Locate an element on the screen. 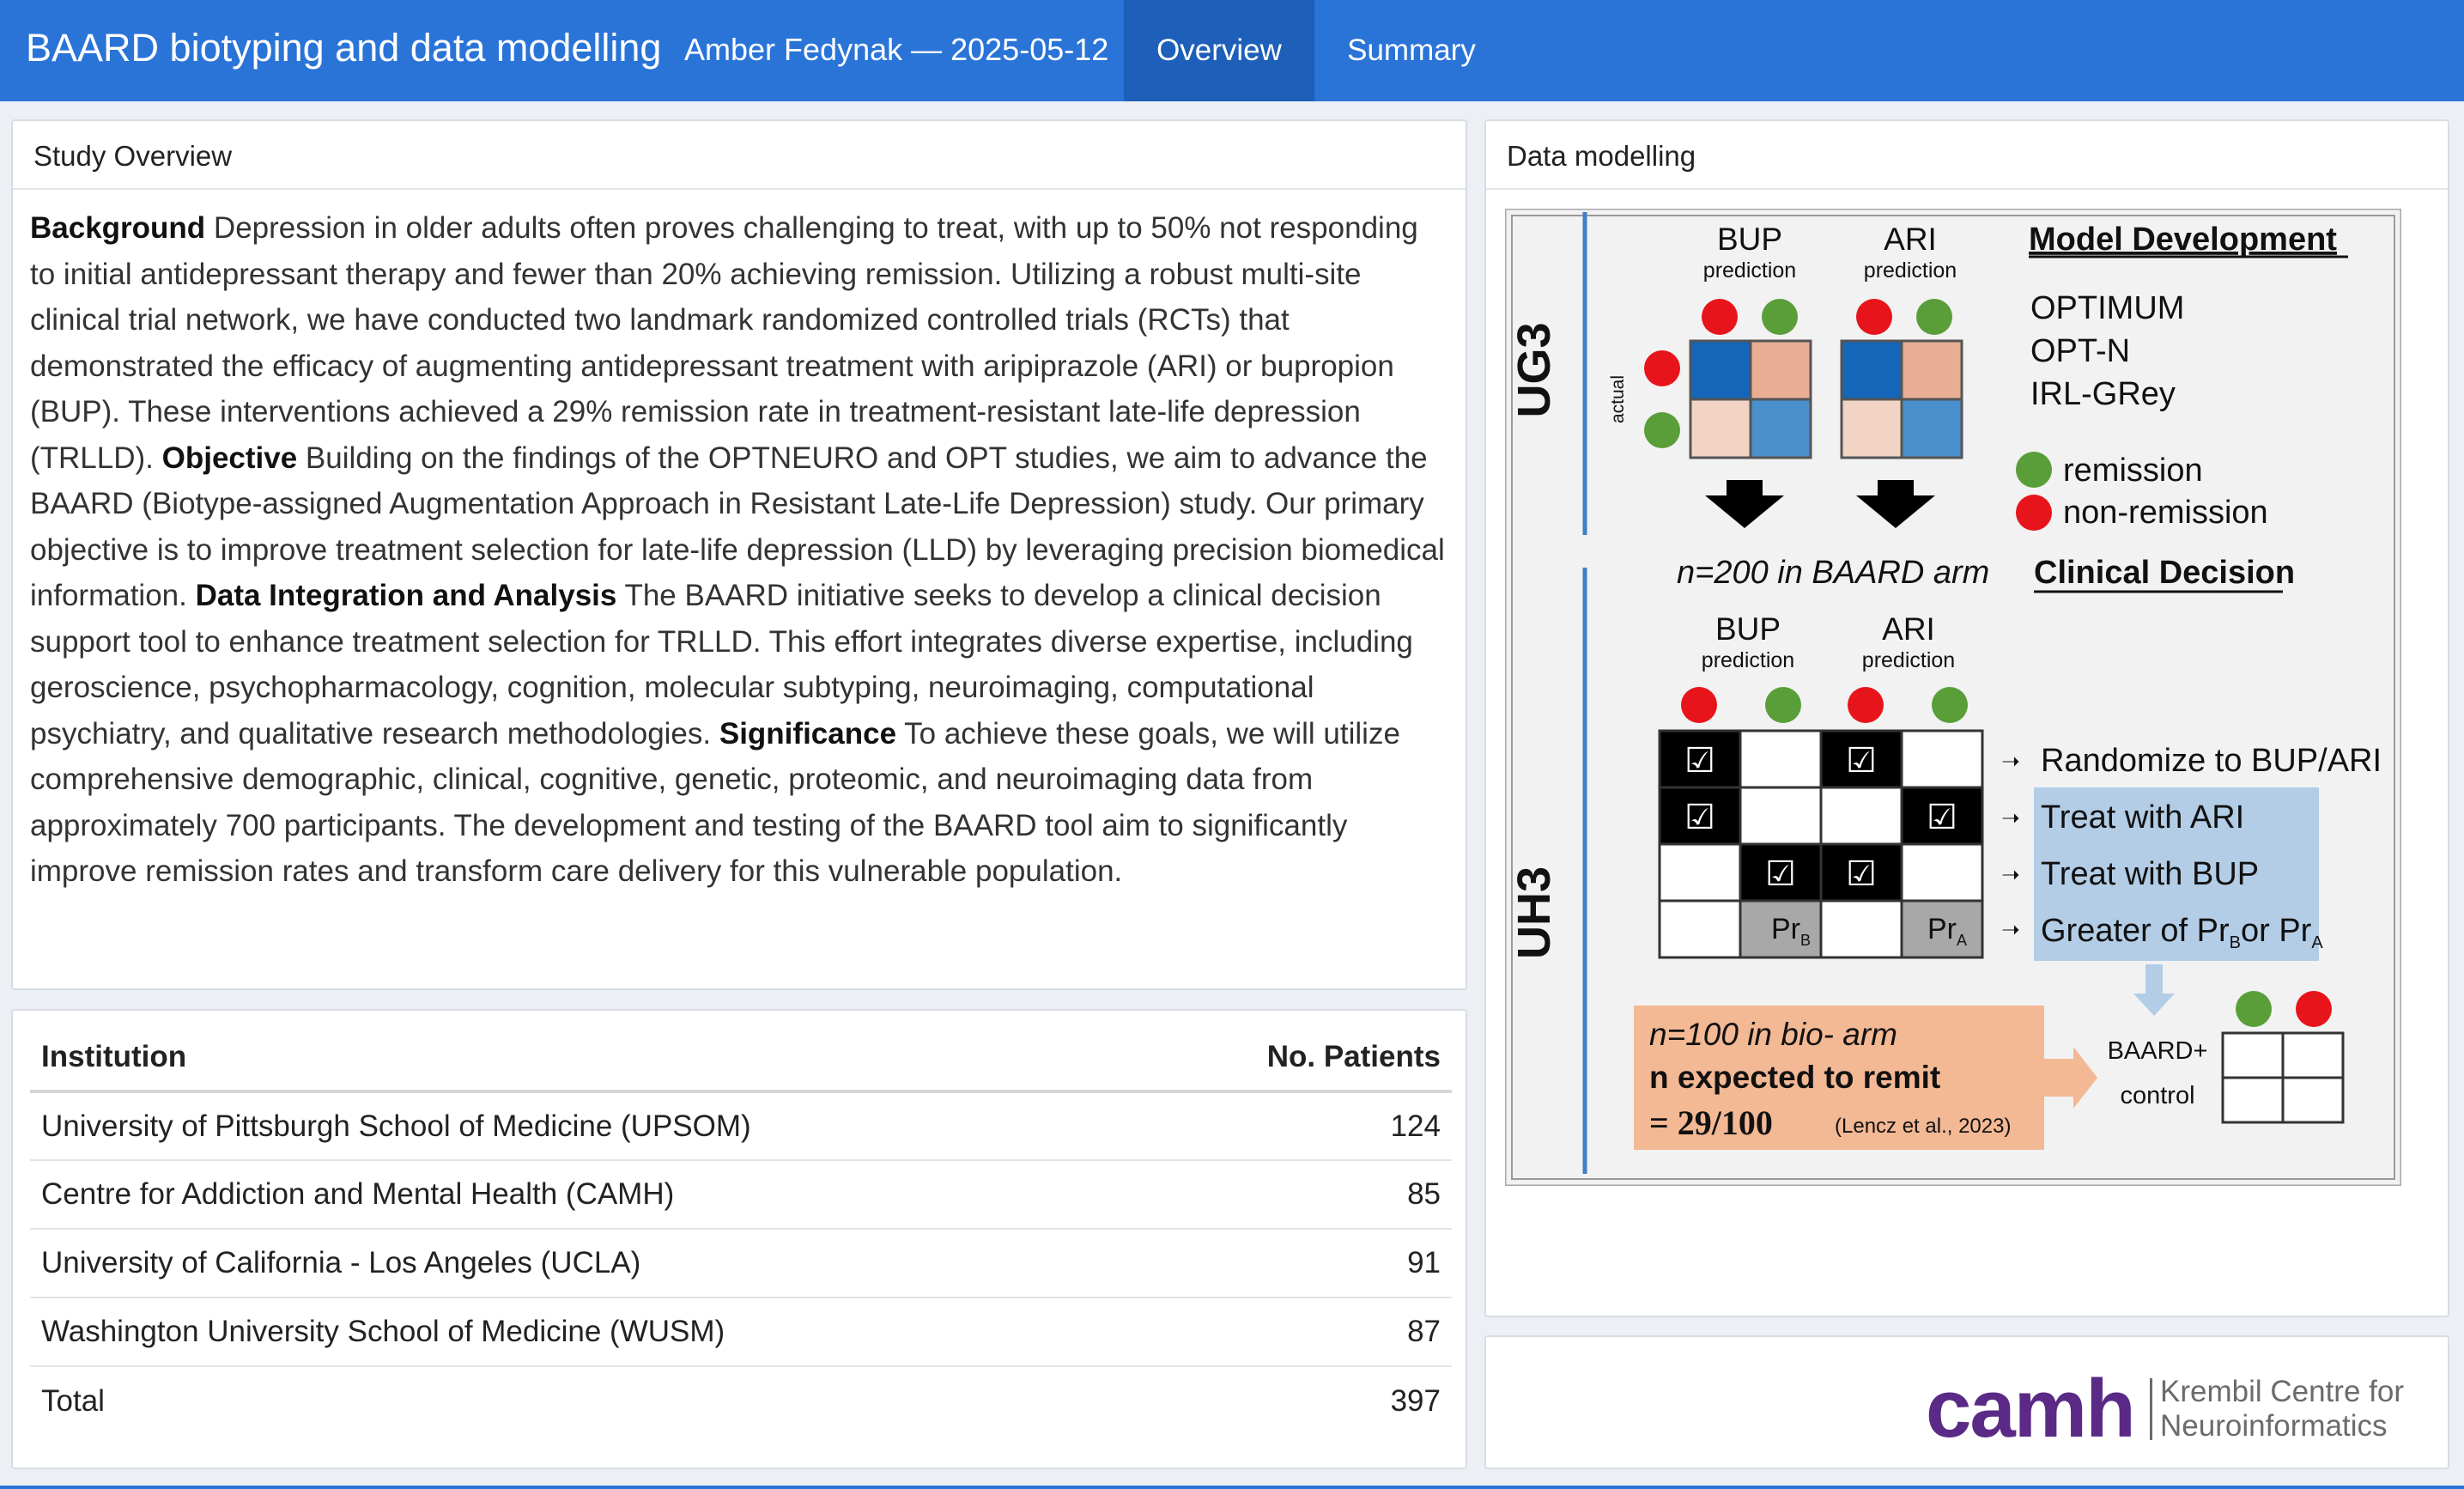 This screenshot has height=1489, width=2464. ug3-ari-label: ARI is located at coordinates (1910, 240).